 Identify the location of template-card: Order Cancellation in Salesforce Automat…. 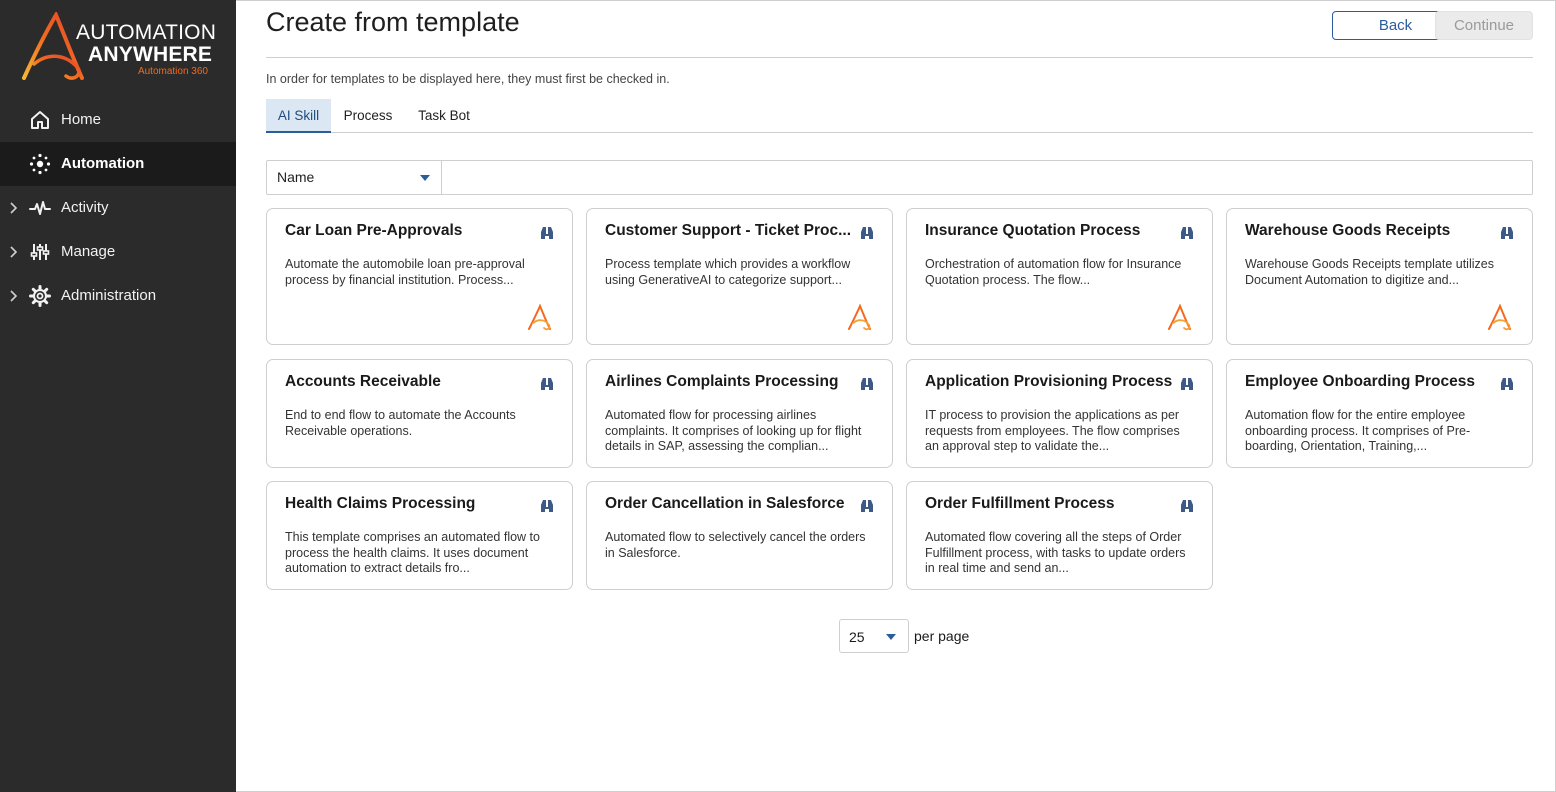
(739, 535).